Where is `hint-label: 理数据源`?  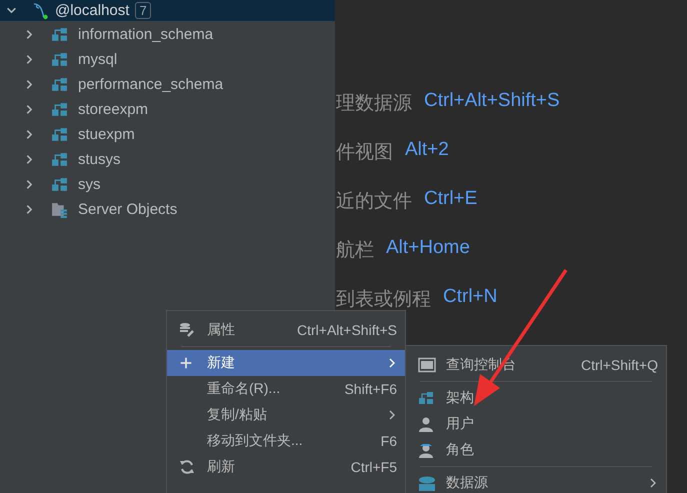
hint-label: 理数据源 is located at coordinates (374, 104).